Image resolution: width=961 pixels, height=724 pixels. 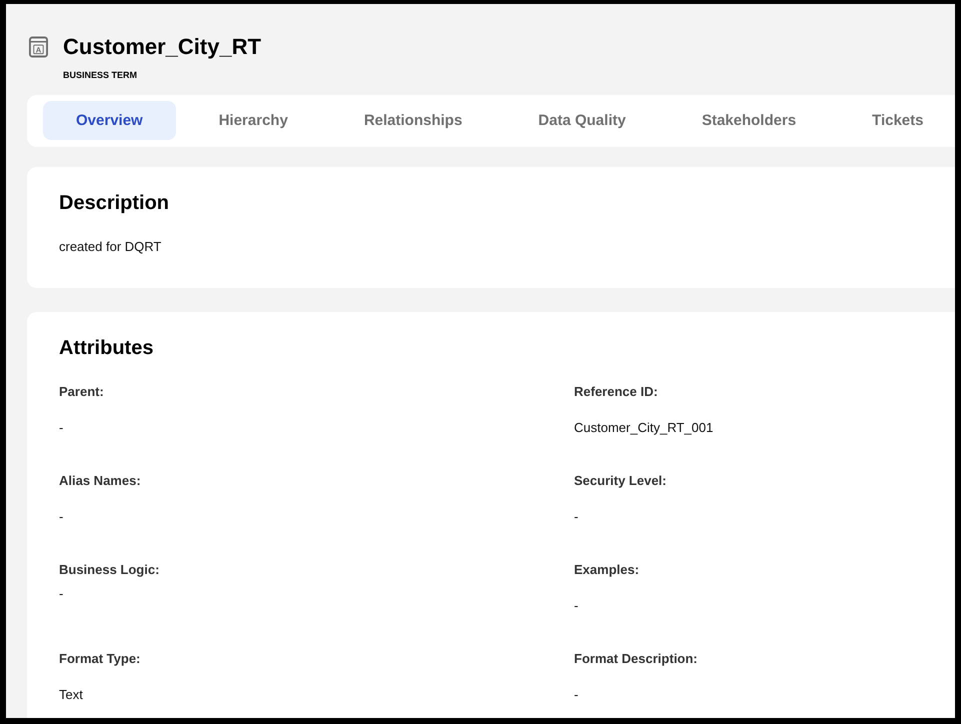 I want to click on letter-card-icon: A, so click(x=38, y=47).